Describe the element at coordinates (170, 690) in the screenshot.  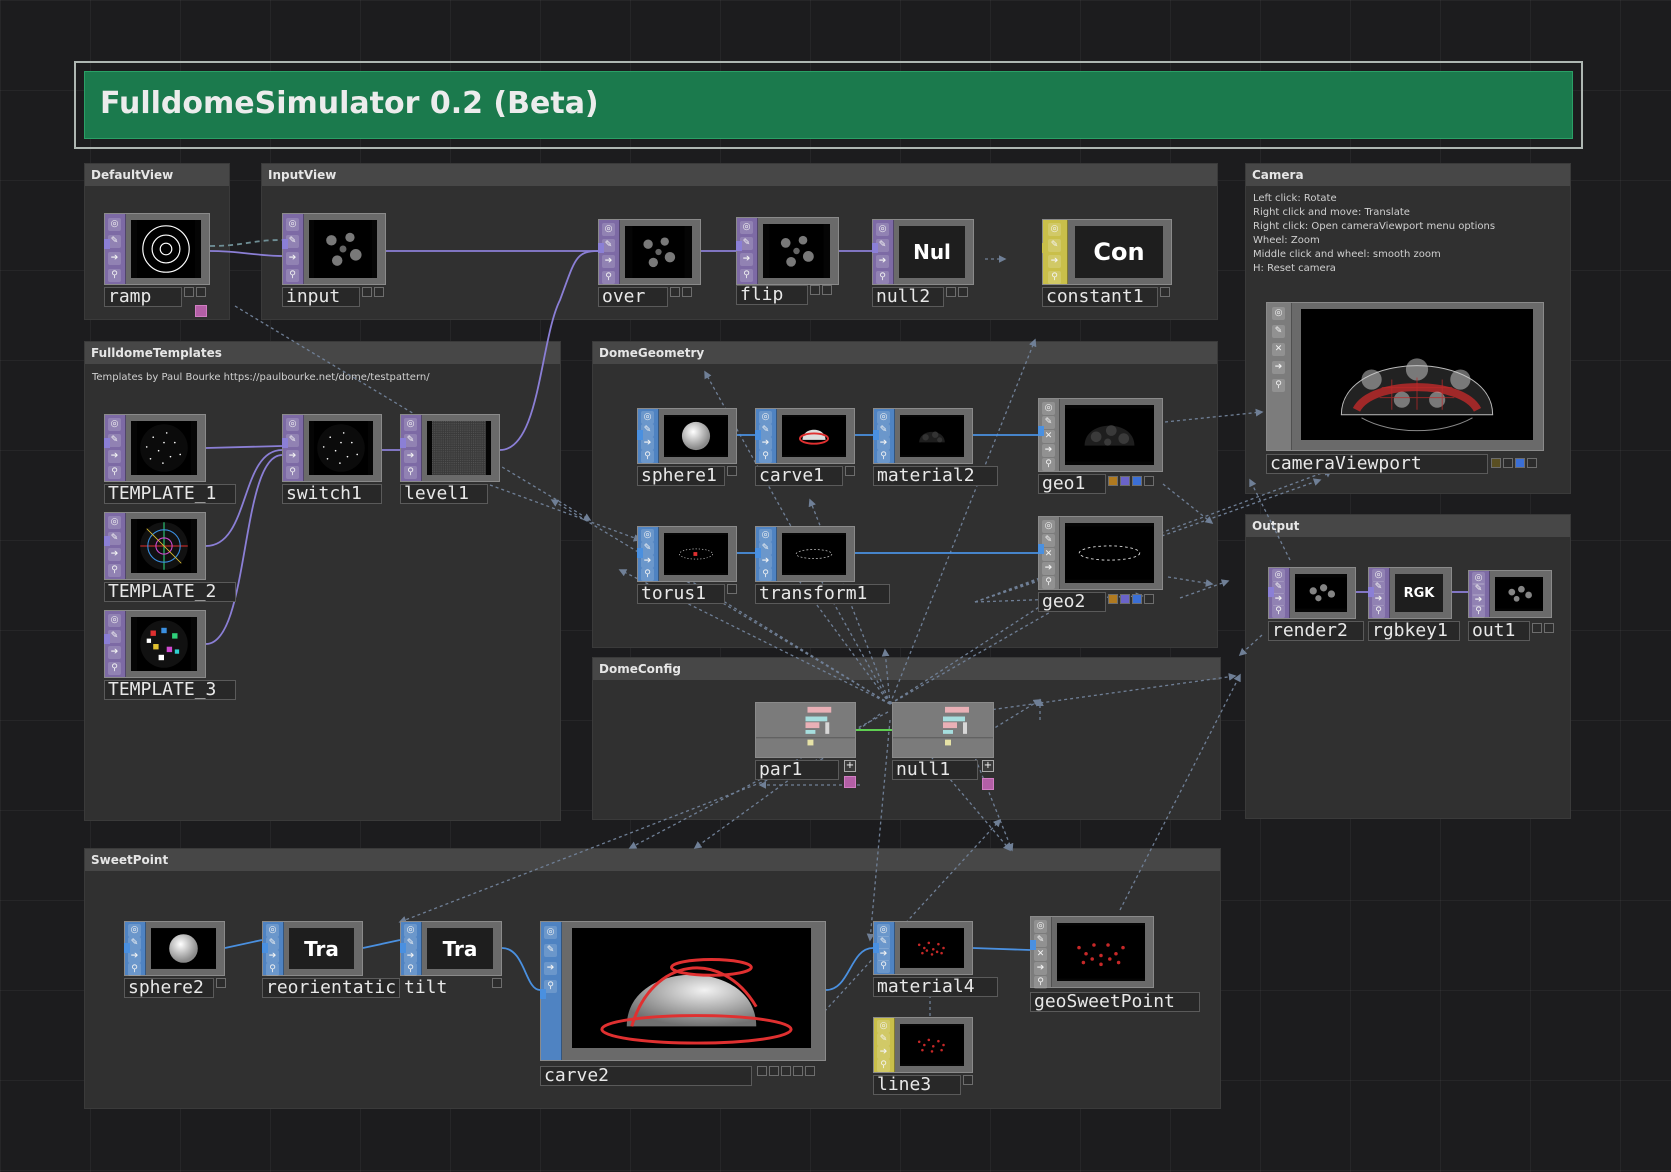
I see `node-name: TEMPLATE_3` at that location.